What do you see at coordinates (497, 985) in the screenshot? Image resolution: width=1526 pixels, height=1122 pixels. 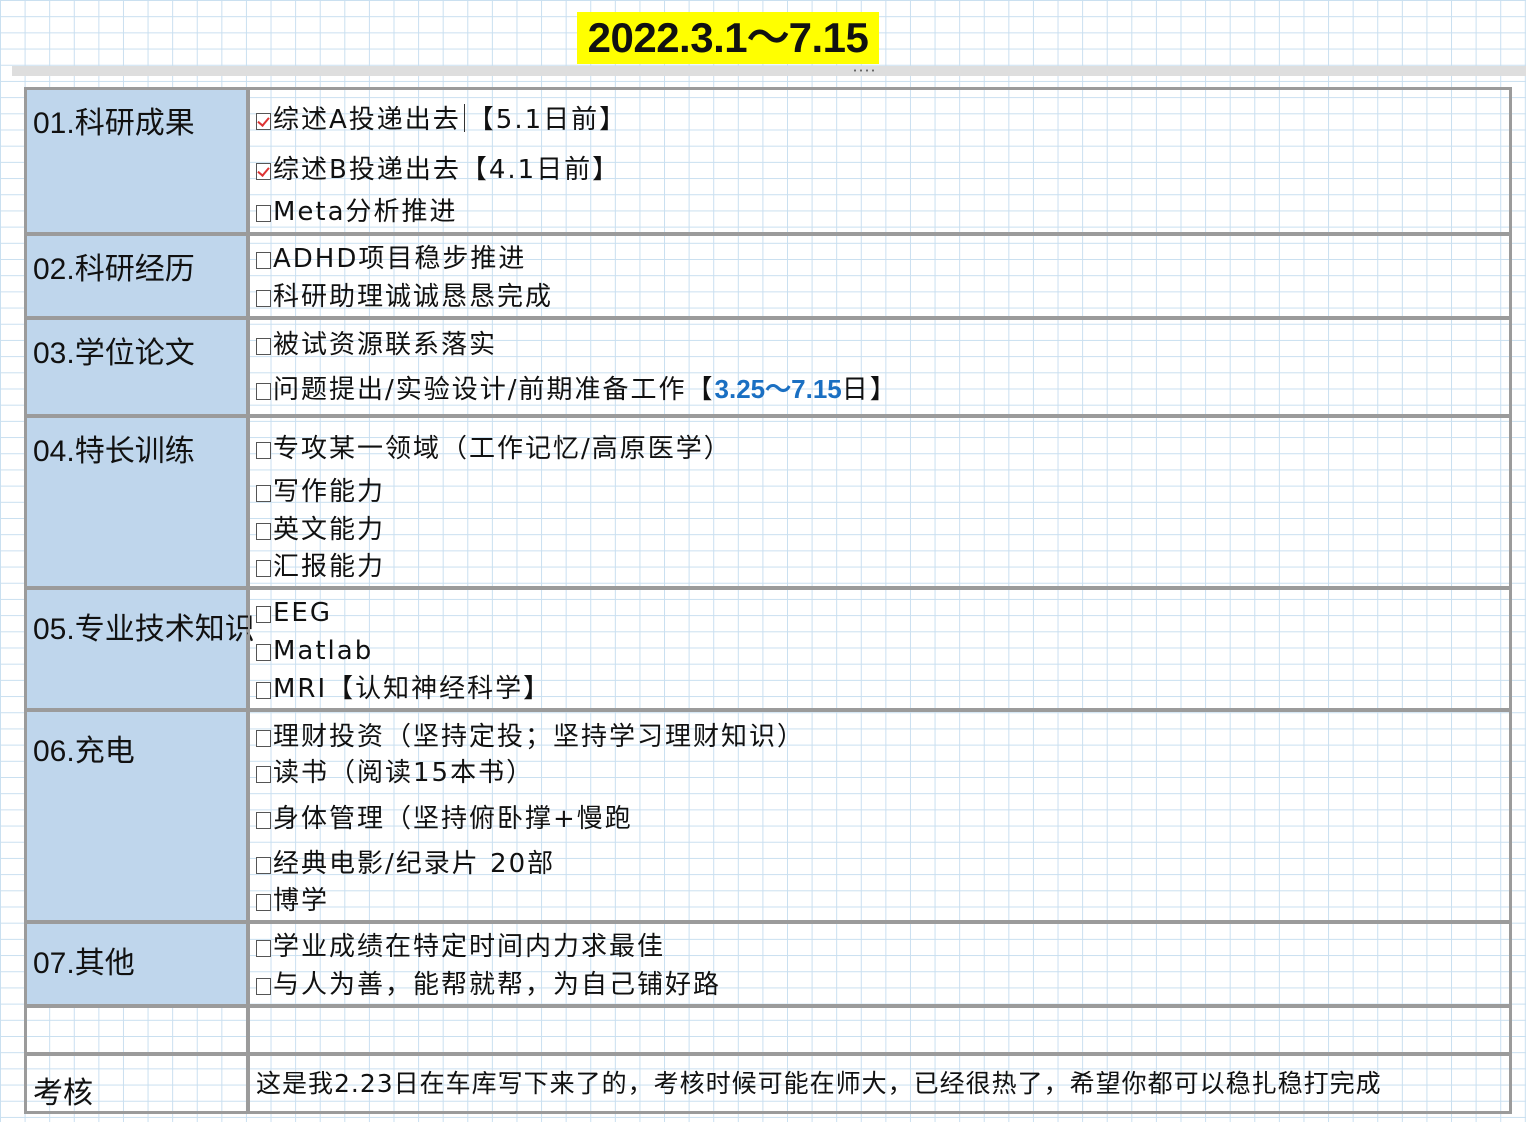 I see `task-text: 与人为善，能帮就帮，为自己铺好路` at bounding box center [497, 985].